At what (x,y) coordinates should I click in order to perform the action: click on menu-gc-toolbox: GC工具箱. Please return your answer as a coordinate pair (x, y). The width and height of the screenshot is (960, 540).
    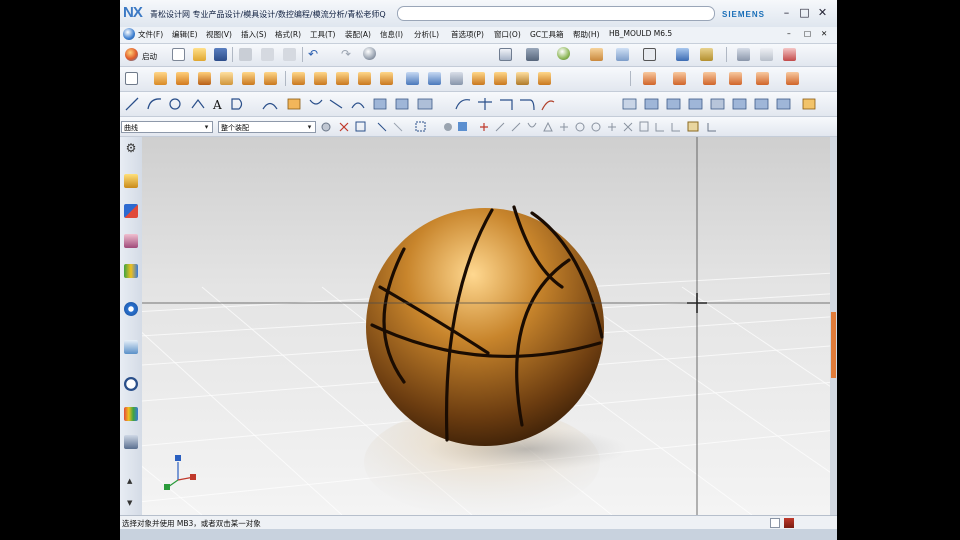
    Looking at the image, I should click on (547, 34).